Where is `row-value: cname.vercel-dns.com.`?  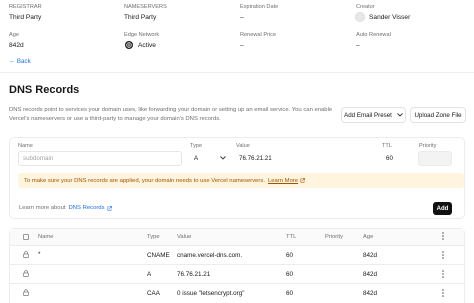 row-value: cname.vercel-dns.com. is located at coordinates (210, 255).